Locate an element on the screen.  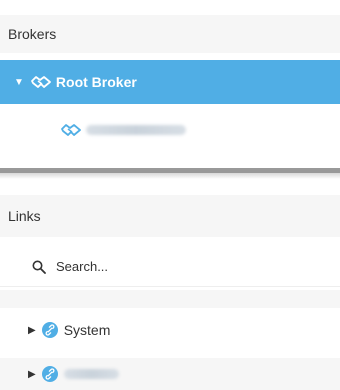
tree-item-system-link: ▶ System is located at coordinates (170, 330).